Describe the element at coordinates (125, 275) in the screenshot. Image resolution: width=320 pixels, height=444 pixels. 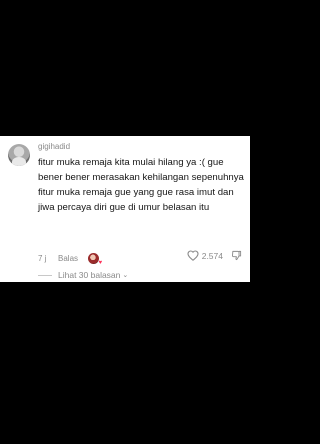
I see `chevron-down-icon: ⌄` at that location.